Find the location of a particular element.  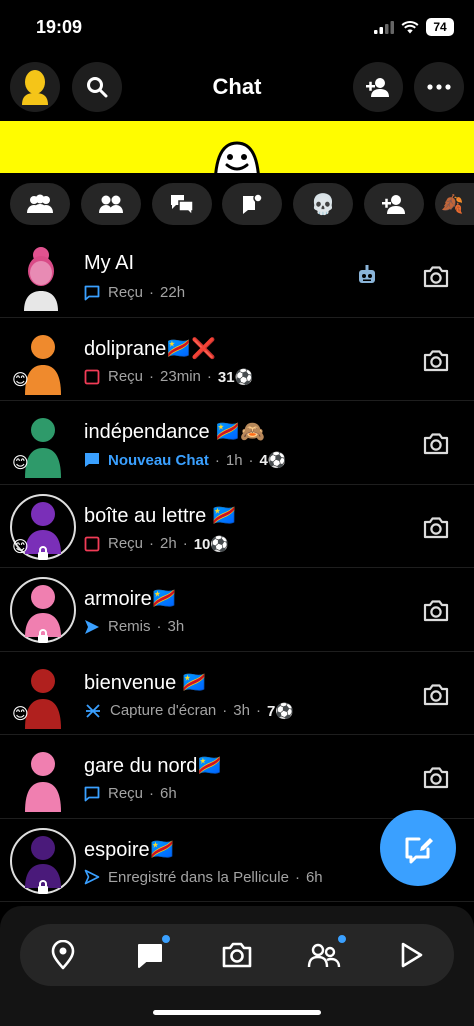

groups-icon is located at coordinates (40, 203).